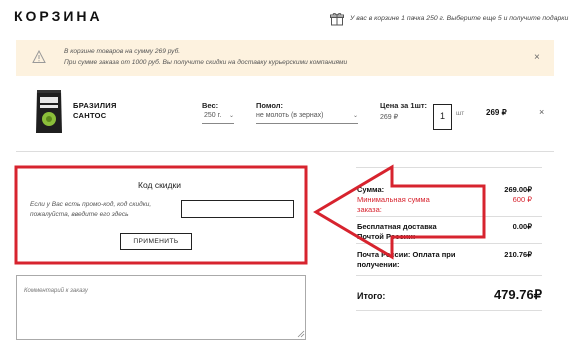 This screenshot has height=351, width=580. Describe the element at coordinates (269, 105) in the screenshot. I see `grind-label: Помол:` at that location.